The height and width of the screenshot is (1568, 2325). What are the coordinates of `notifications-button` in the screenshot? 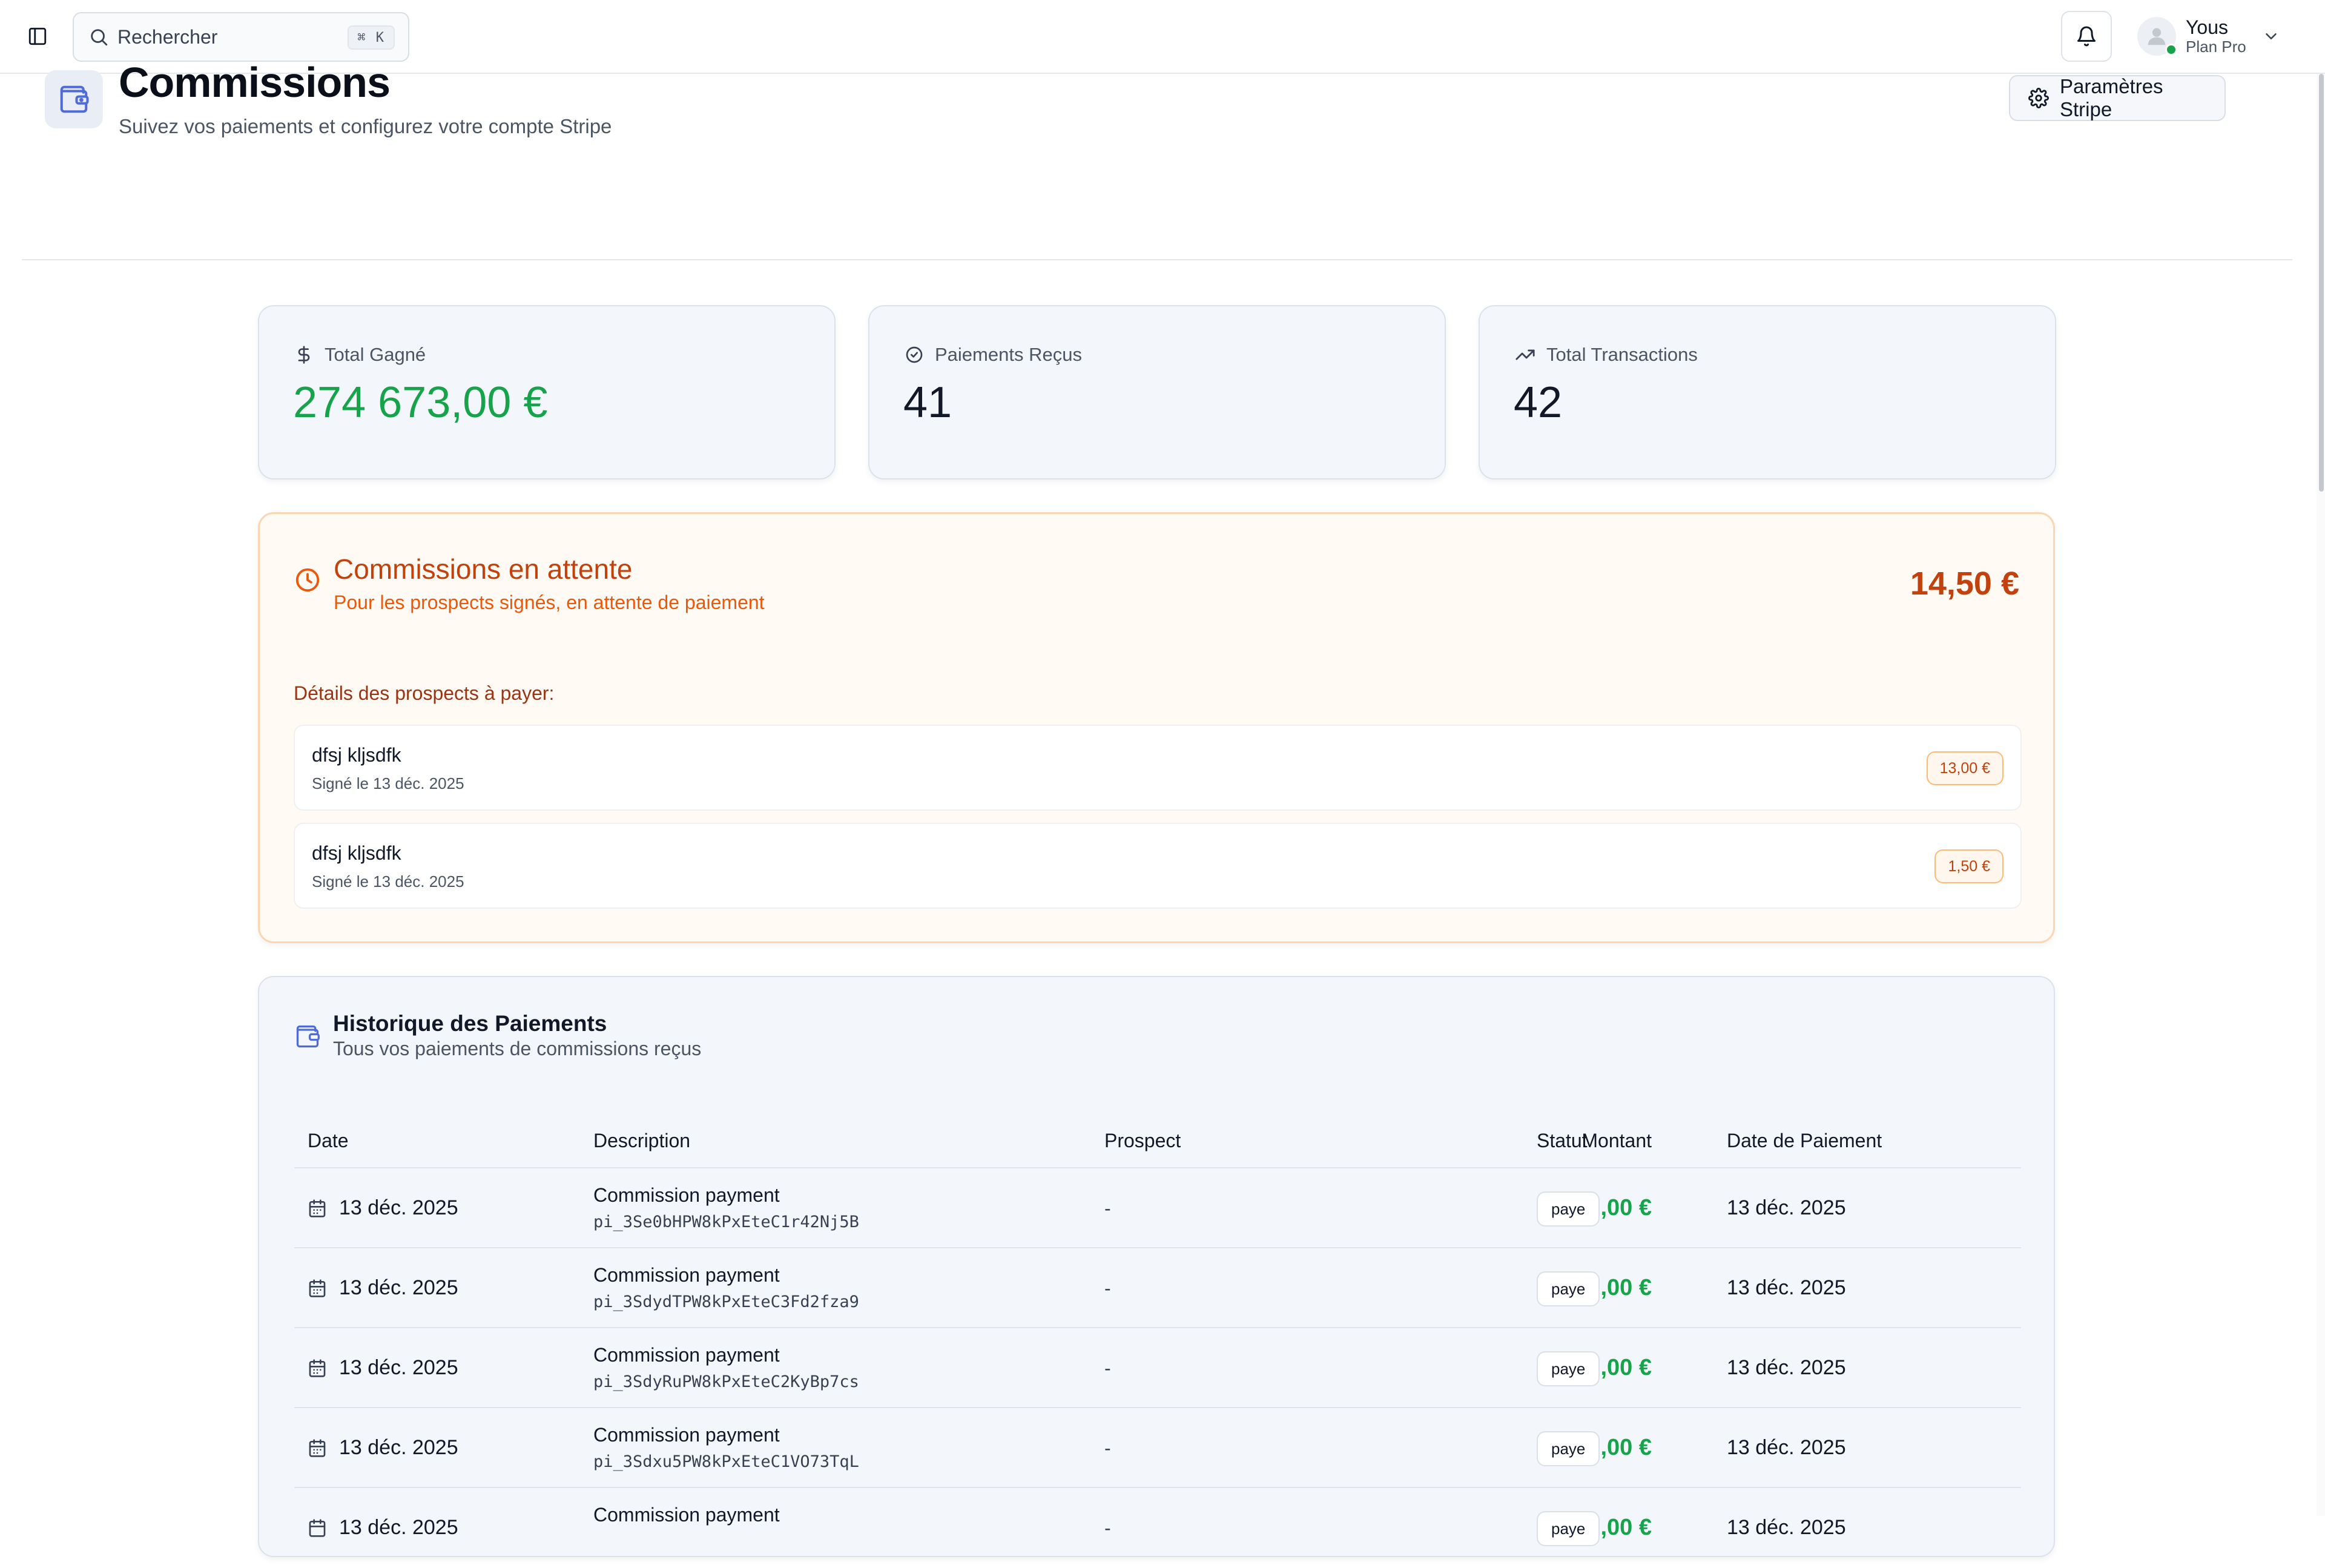 It's located at (2086, 36).